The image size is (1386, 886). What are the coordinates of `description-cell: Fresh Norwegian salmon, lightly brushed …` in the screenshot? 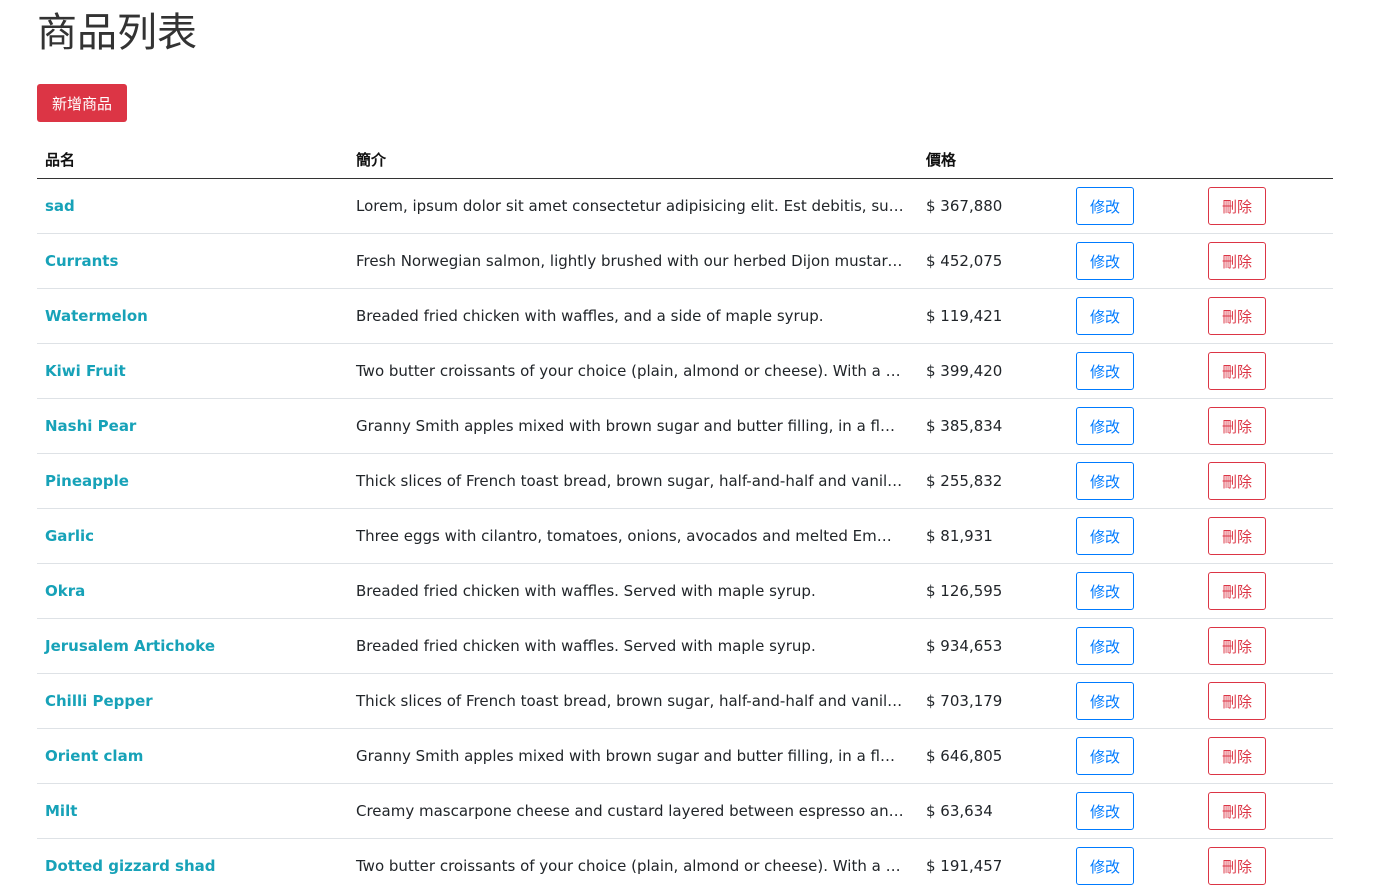 It's located at (633, 261).